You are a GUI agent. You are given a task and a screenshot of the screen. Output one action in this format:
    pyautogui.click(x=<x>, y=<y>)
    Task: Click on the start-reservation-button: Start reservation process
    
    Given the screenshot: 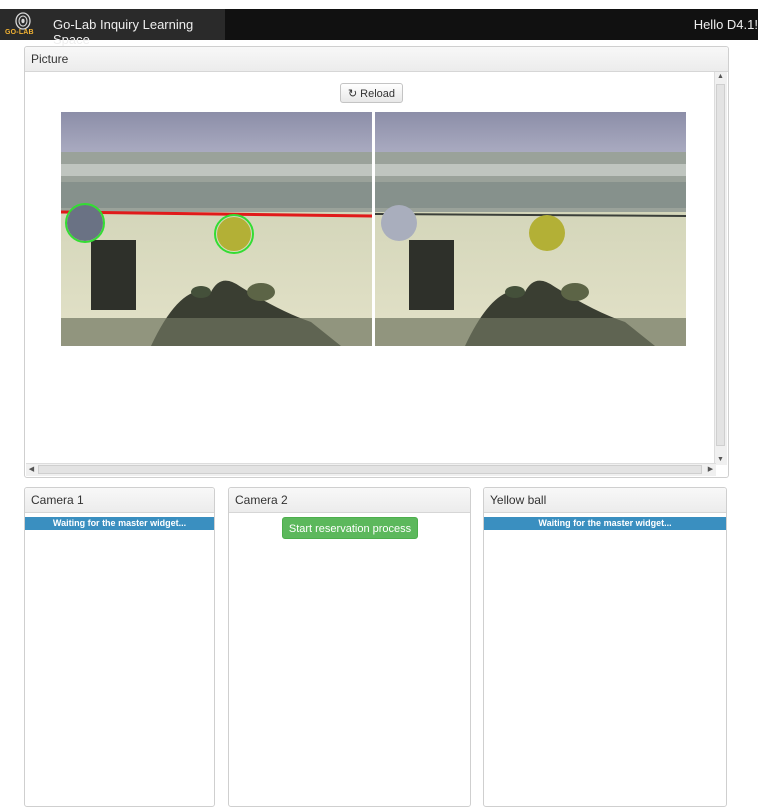 What is the action you would take?
    pyautogui.click(x=350, y=528)
    